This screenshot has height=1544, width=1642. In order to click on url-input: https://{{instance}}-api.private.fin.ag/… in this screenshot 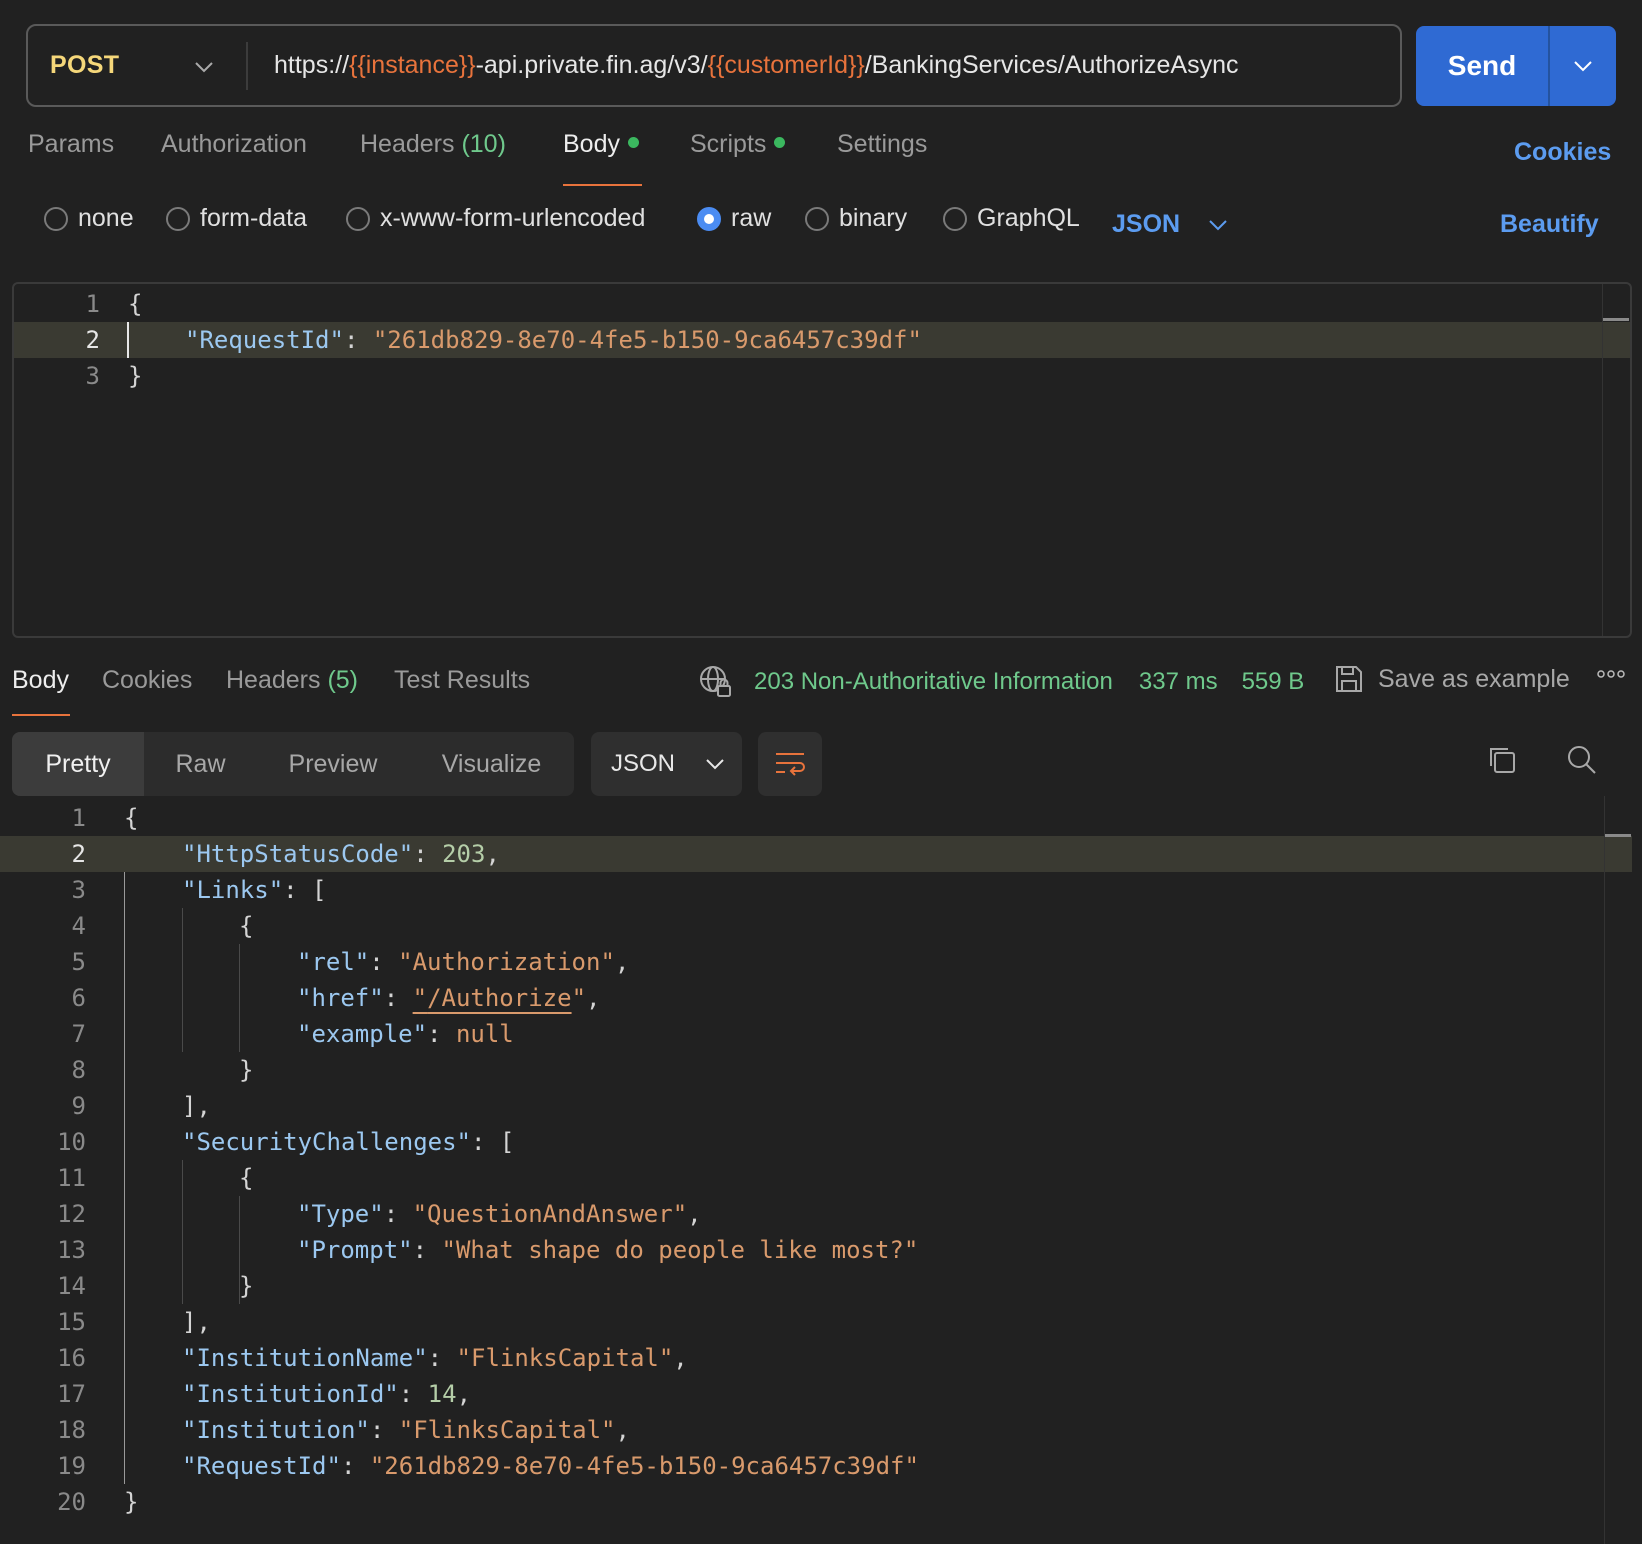, I will do `click(743, 65)`.